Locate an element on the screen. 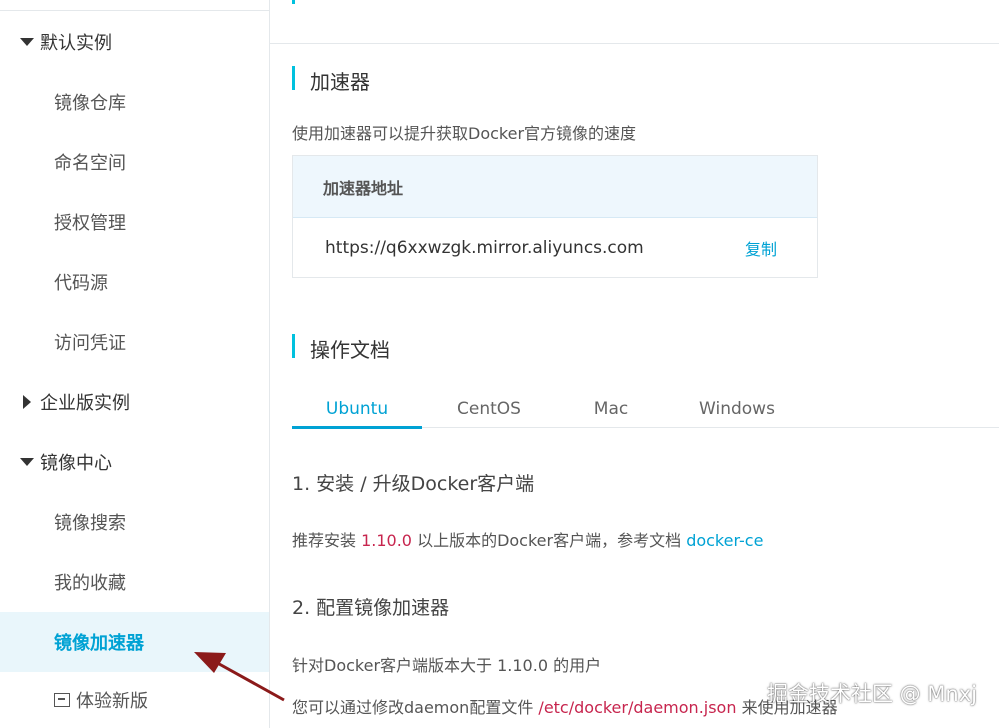 This screenshot has width=999, height=728. tab-ubuntu: Ubuntu is located at coordinates (357, 409).